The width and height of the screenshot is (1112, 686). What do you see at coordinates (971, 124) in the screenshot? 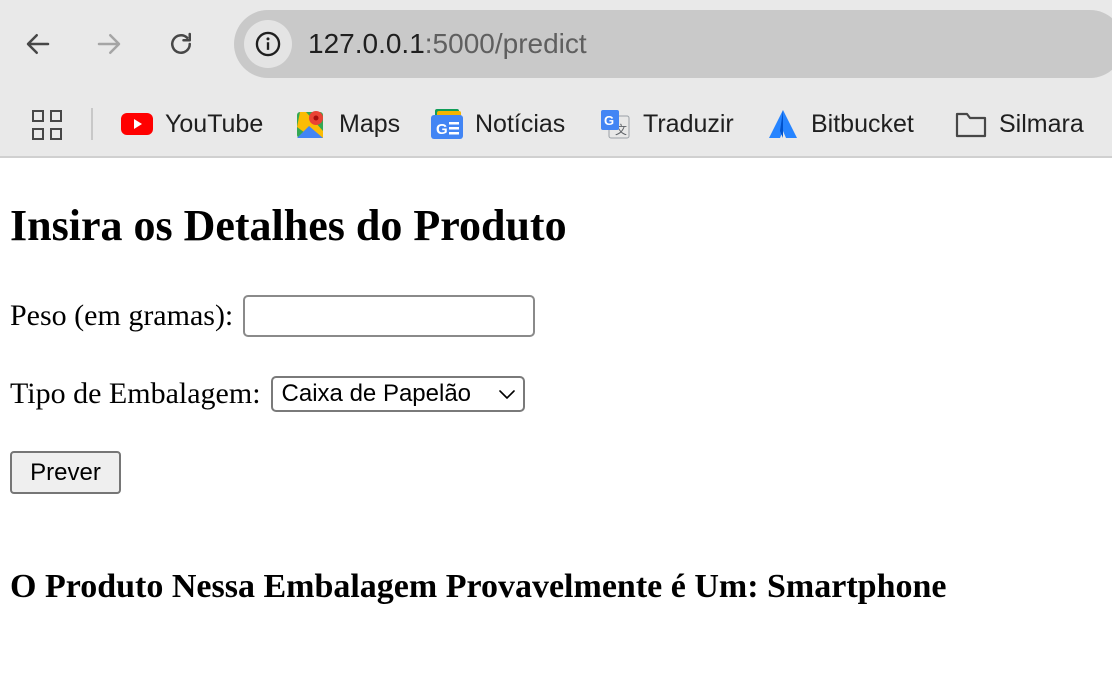
I see `folder-icon` at bounding box center [971, 124].